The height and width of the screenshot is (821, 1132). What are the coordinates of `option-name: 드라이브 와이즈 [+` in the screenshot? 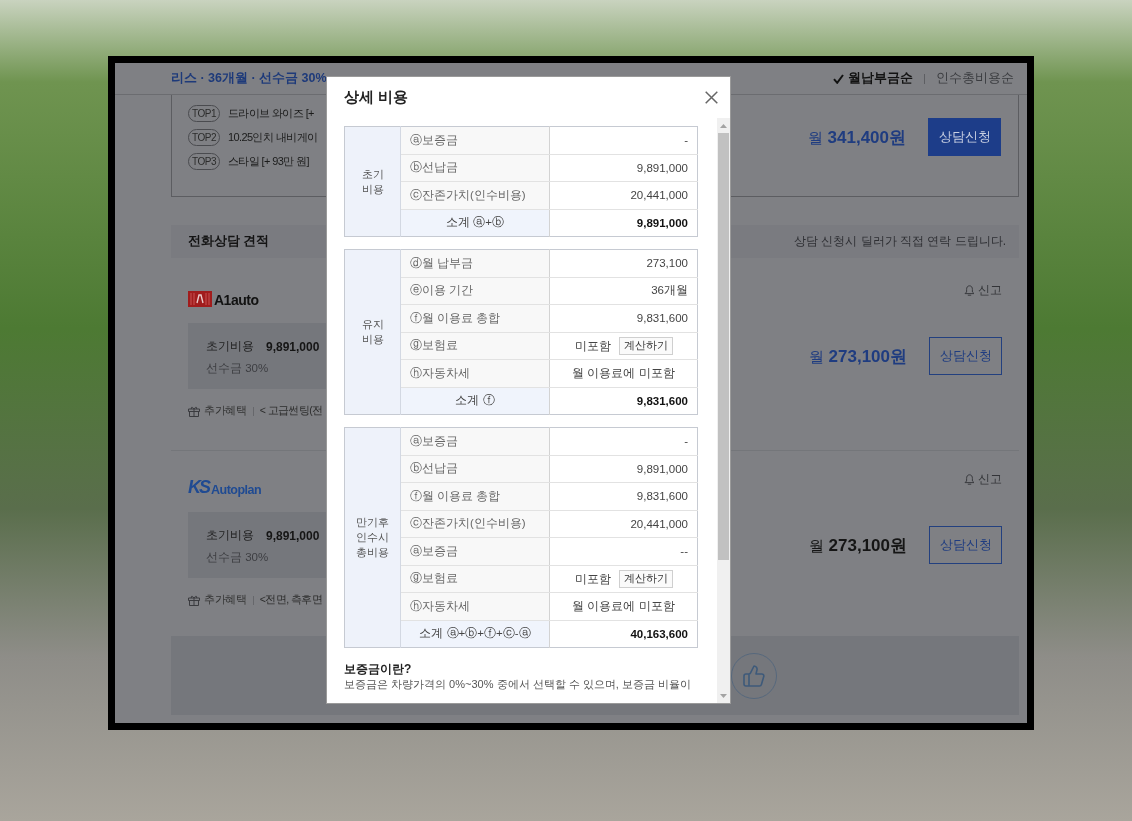 It's located at (270, 113).